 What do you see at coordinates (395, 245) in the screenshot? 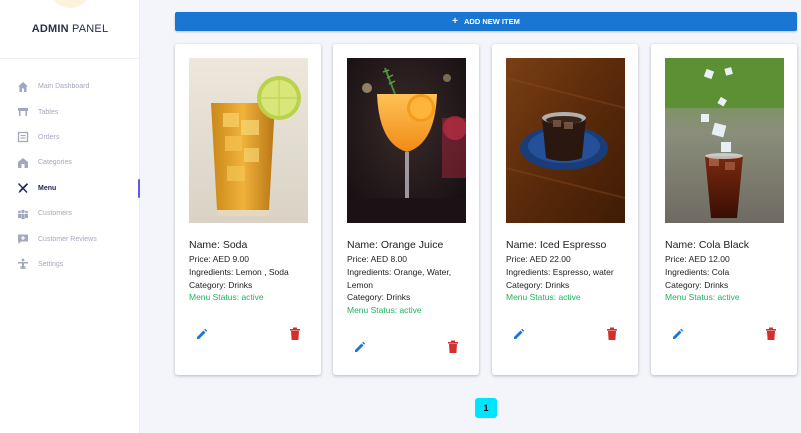
I see `item-name: Name: Orange Juice` at bounding box center [395, 245].